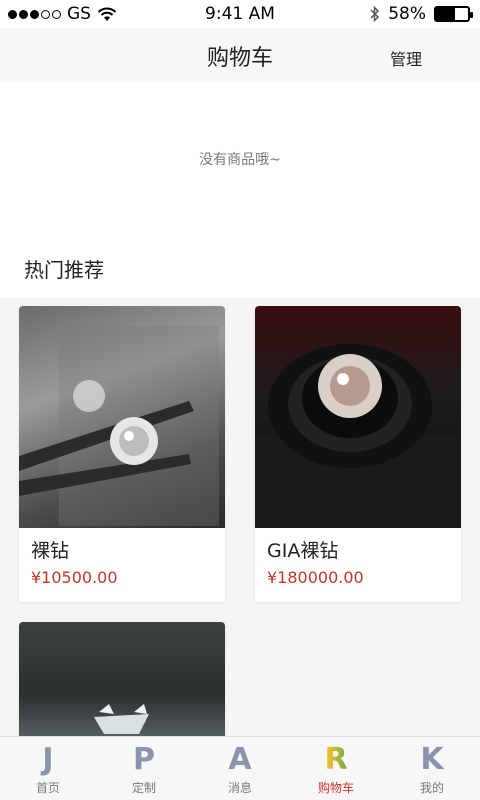 The image size is (480, 800). Describe the element at coordinates (74, 577) in the screenshot. I see `product-price: ¥10500.00` at that location.